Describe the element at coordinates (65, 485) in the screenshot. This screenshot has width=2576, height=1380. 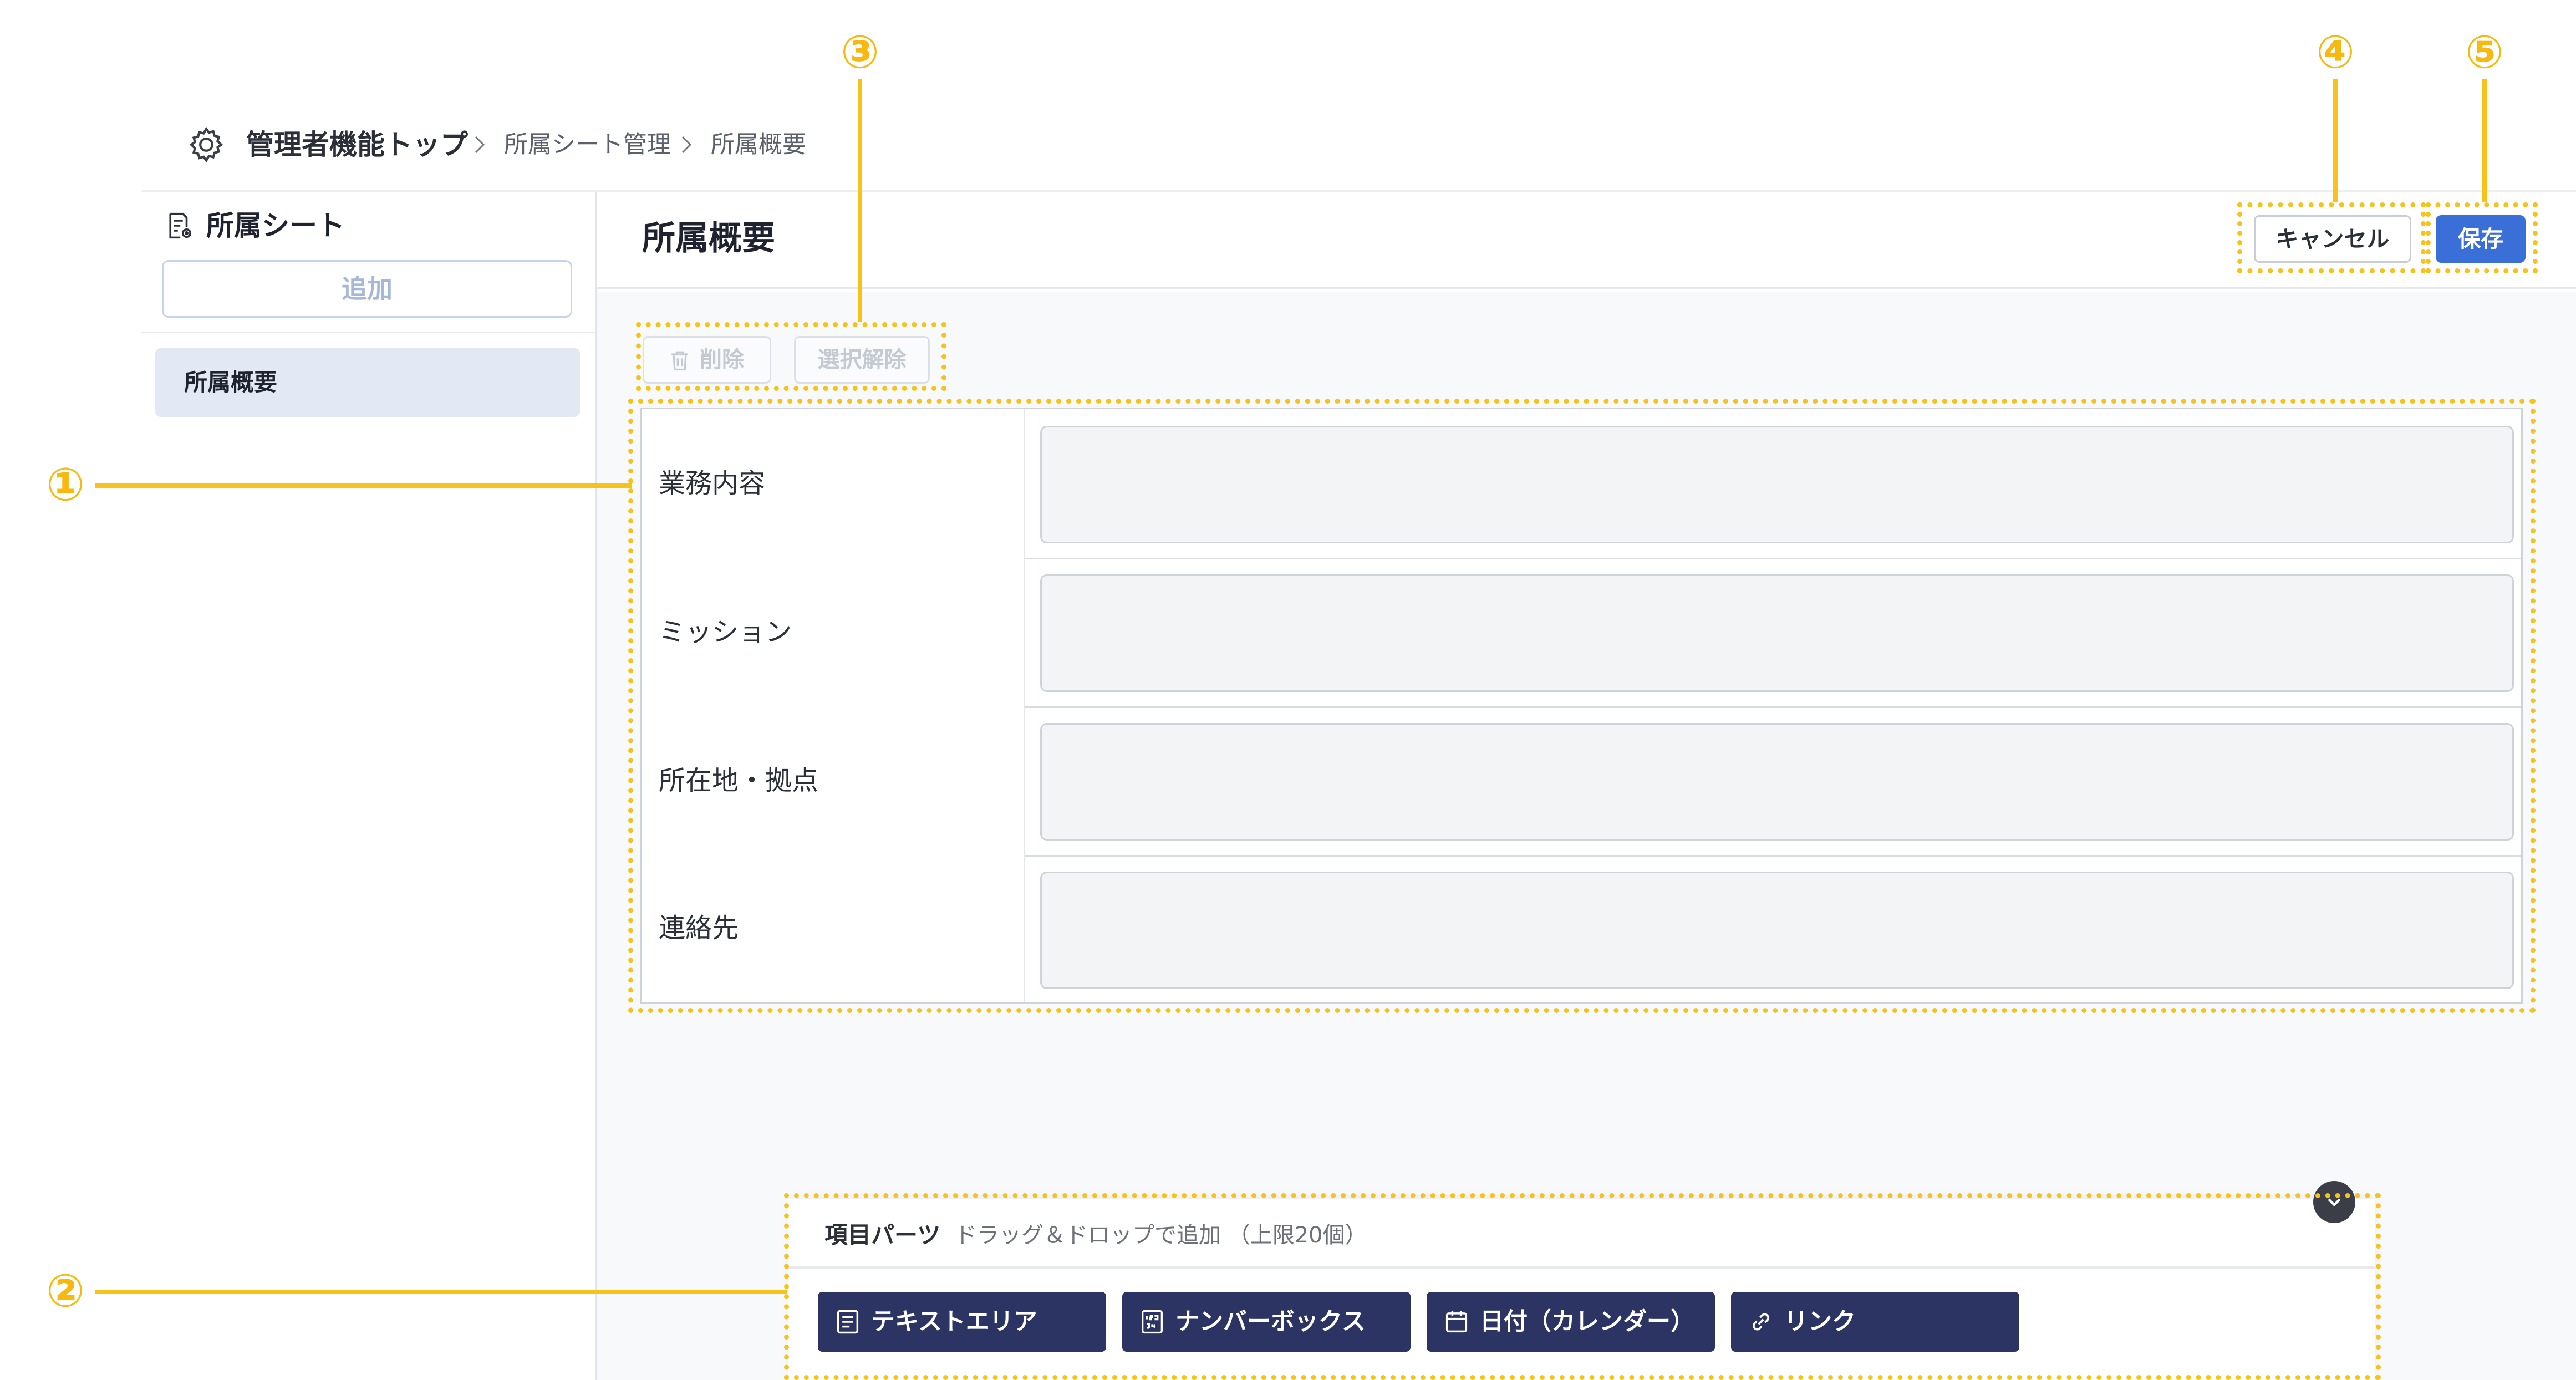
I see `annotation-number-1: ①` at that location.